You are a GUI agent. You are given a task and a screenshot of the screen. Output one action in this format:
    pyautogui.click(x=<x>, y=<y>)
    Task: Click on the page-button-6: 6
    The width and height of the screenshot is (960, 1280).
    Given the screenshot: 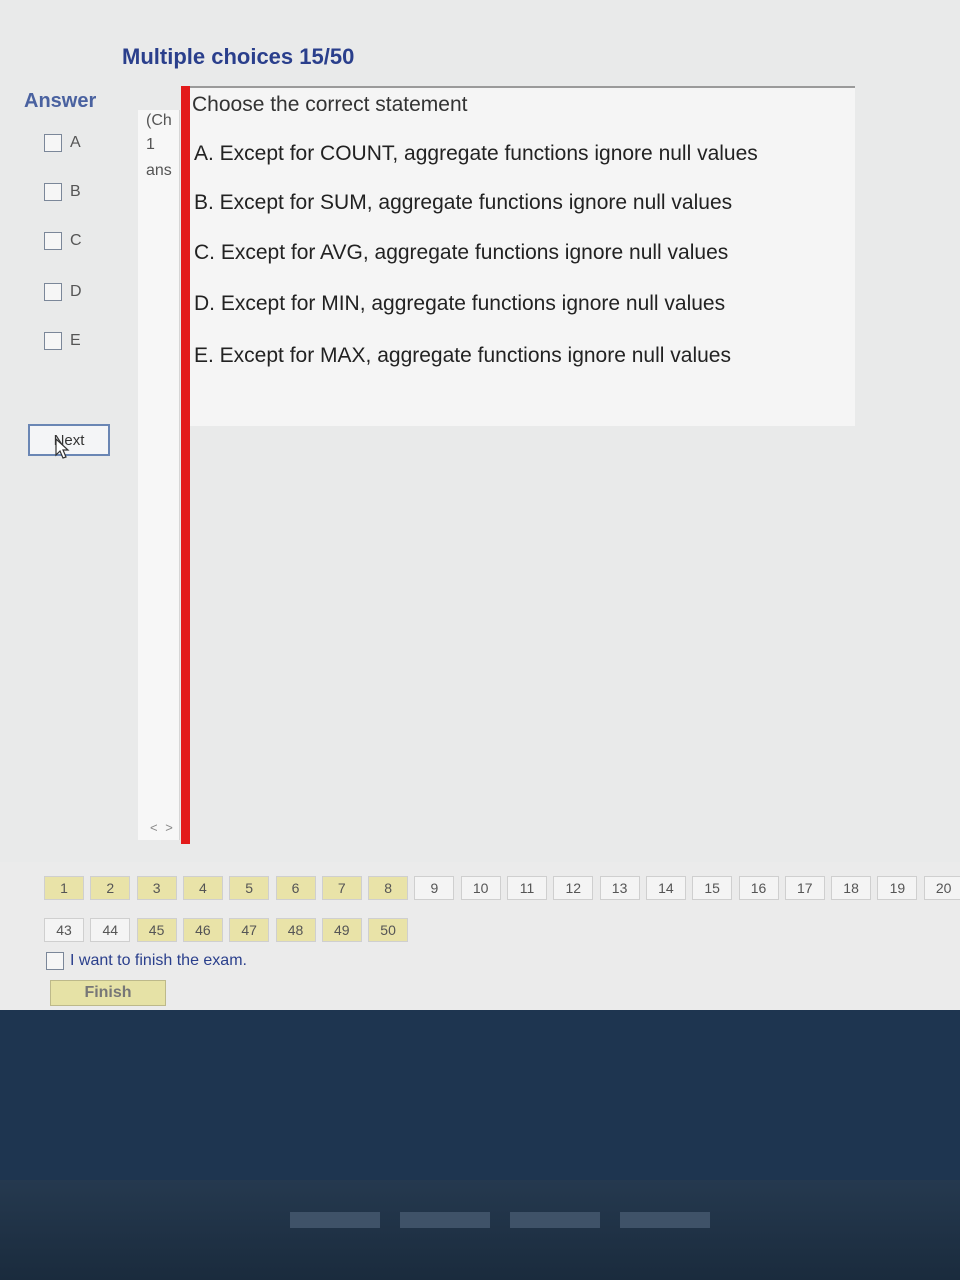 What is the action you would take?
    pyautogui.click(x=295, y=888)
    